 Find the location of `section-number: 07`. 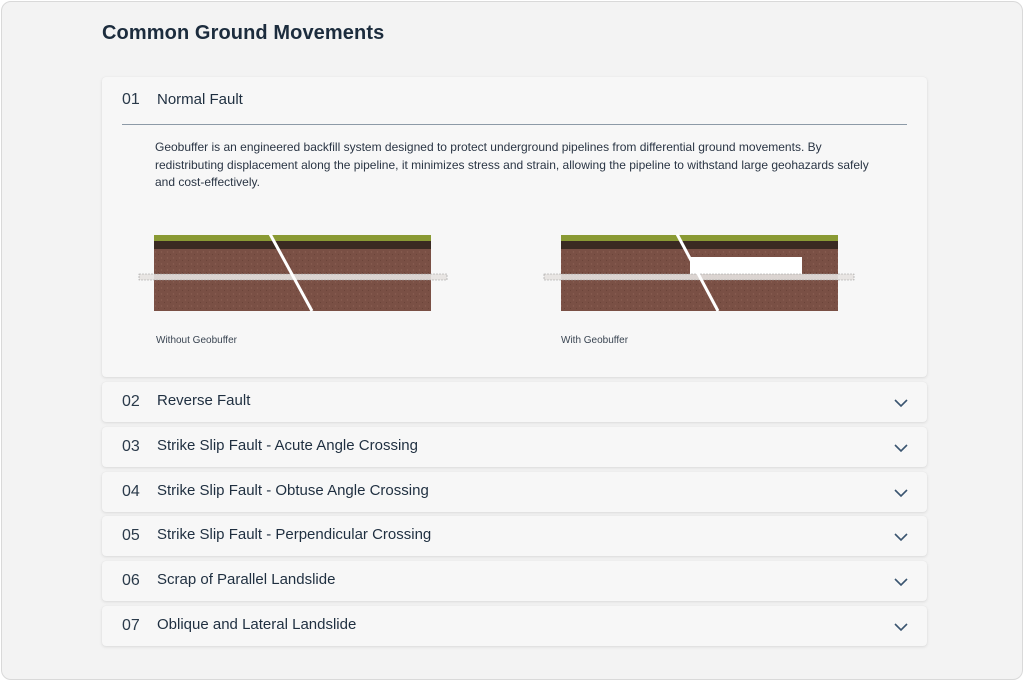

section-number: 07 is located at coordinates (131, 625).